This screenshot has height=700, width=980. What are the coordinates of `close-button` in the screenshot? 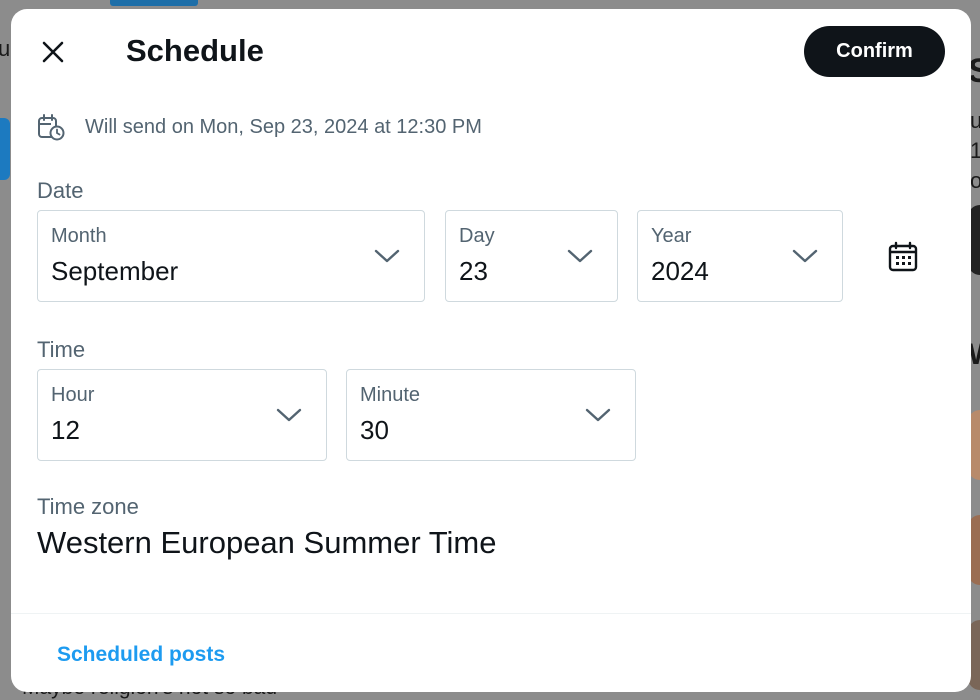 It's located at (53, 52).